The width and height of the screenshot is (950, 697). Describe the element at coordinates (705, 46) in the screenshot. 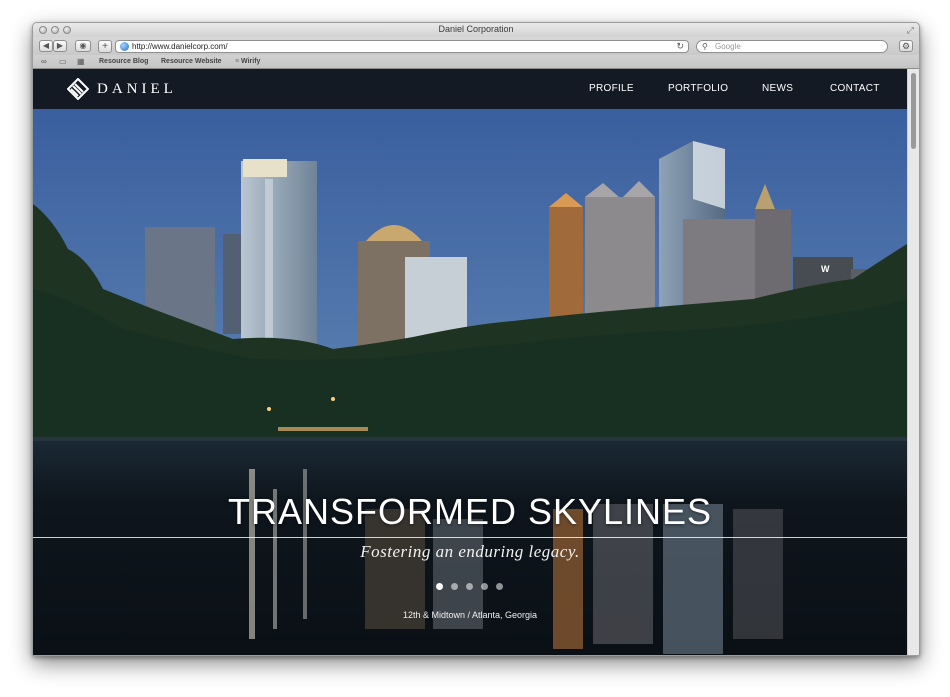

I see `search-icon: ⚲` at that location.